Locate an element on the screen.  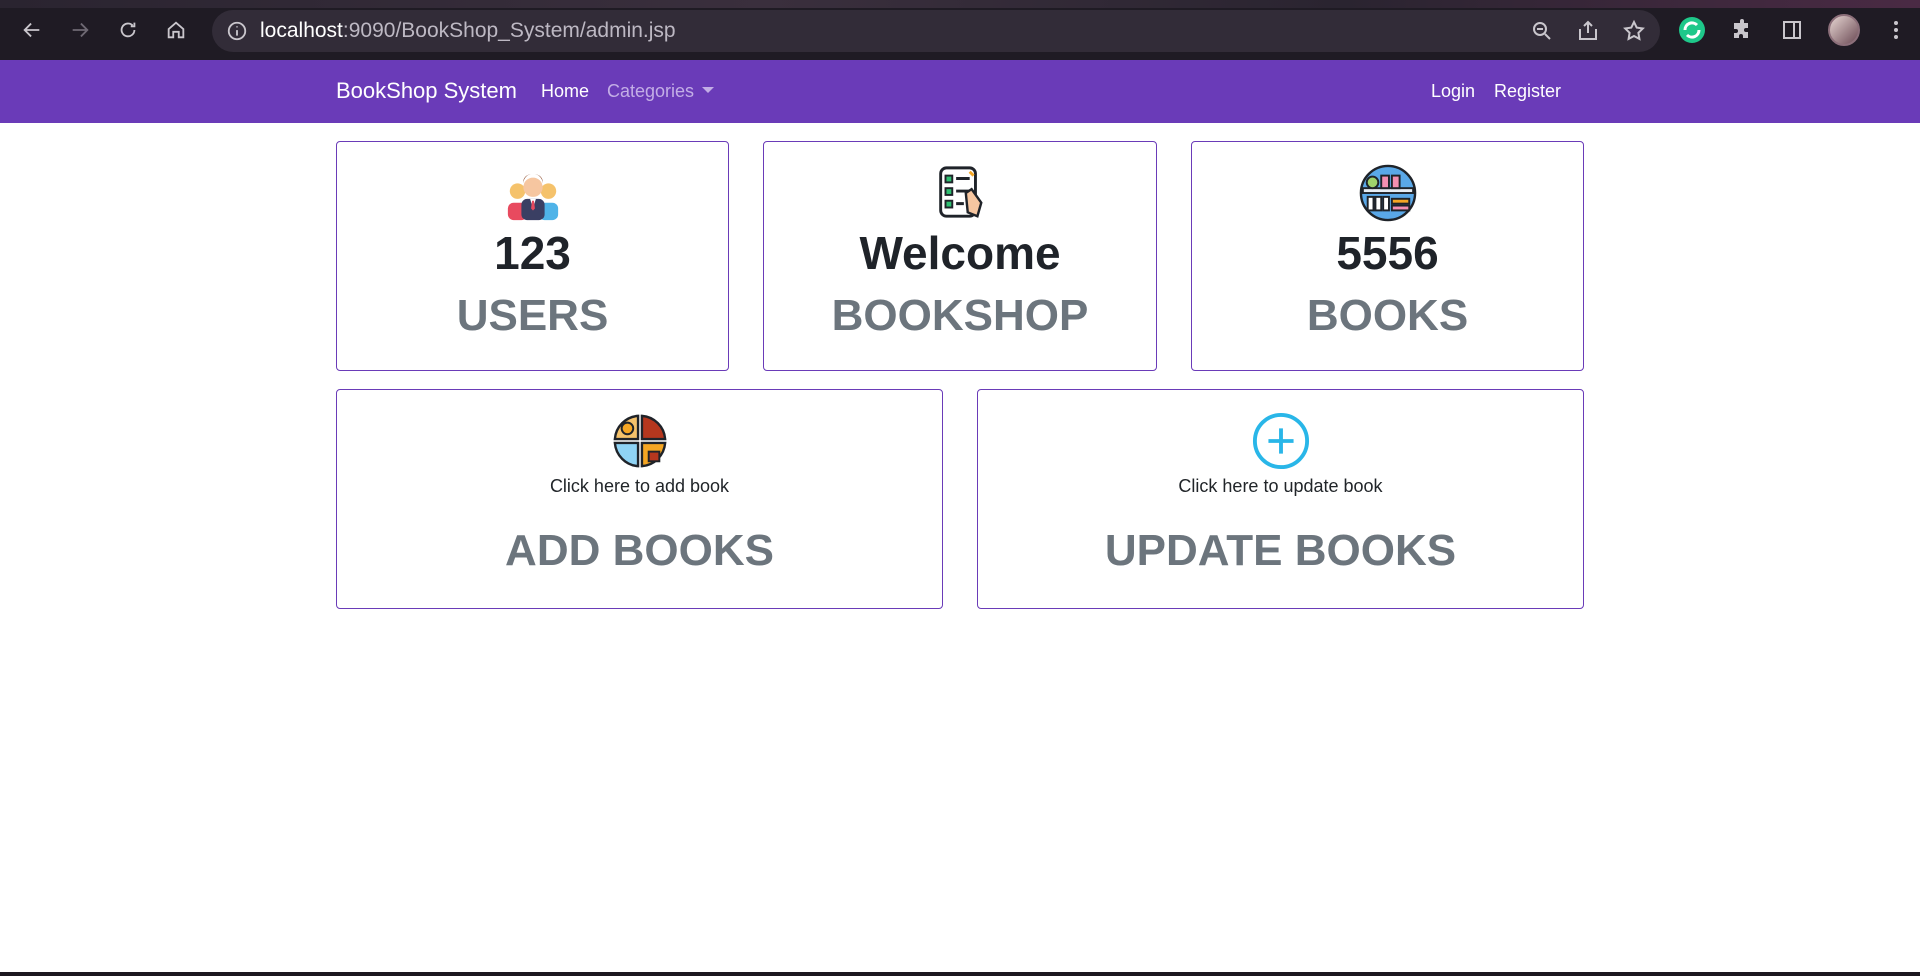
users-card: 123 USERS is located at coordinates (532, 256).